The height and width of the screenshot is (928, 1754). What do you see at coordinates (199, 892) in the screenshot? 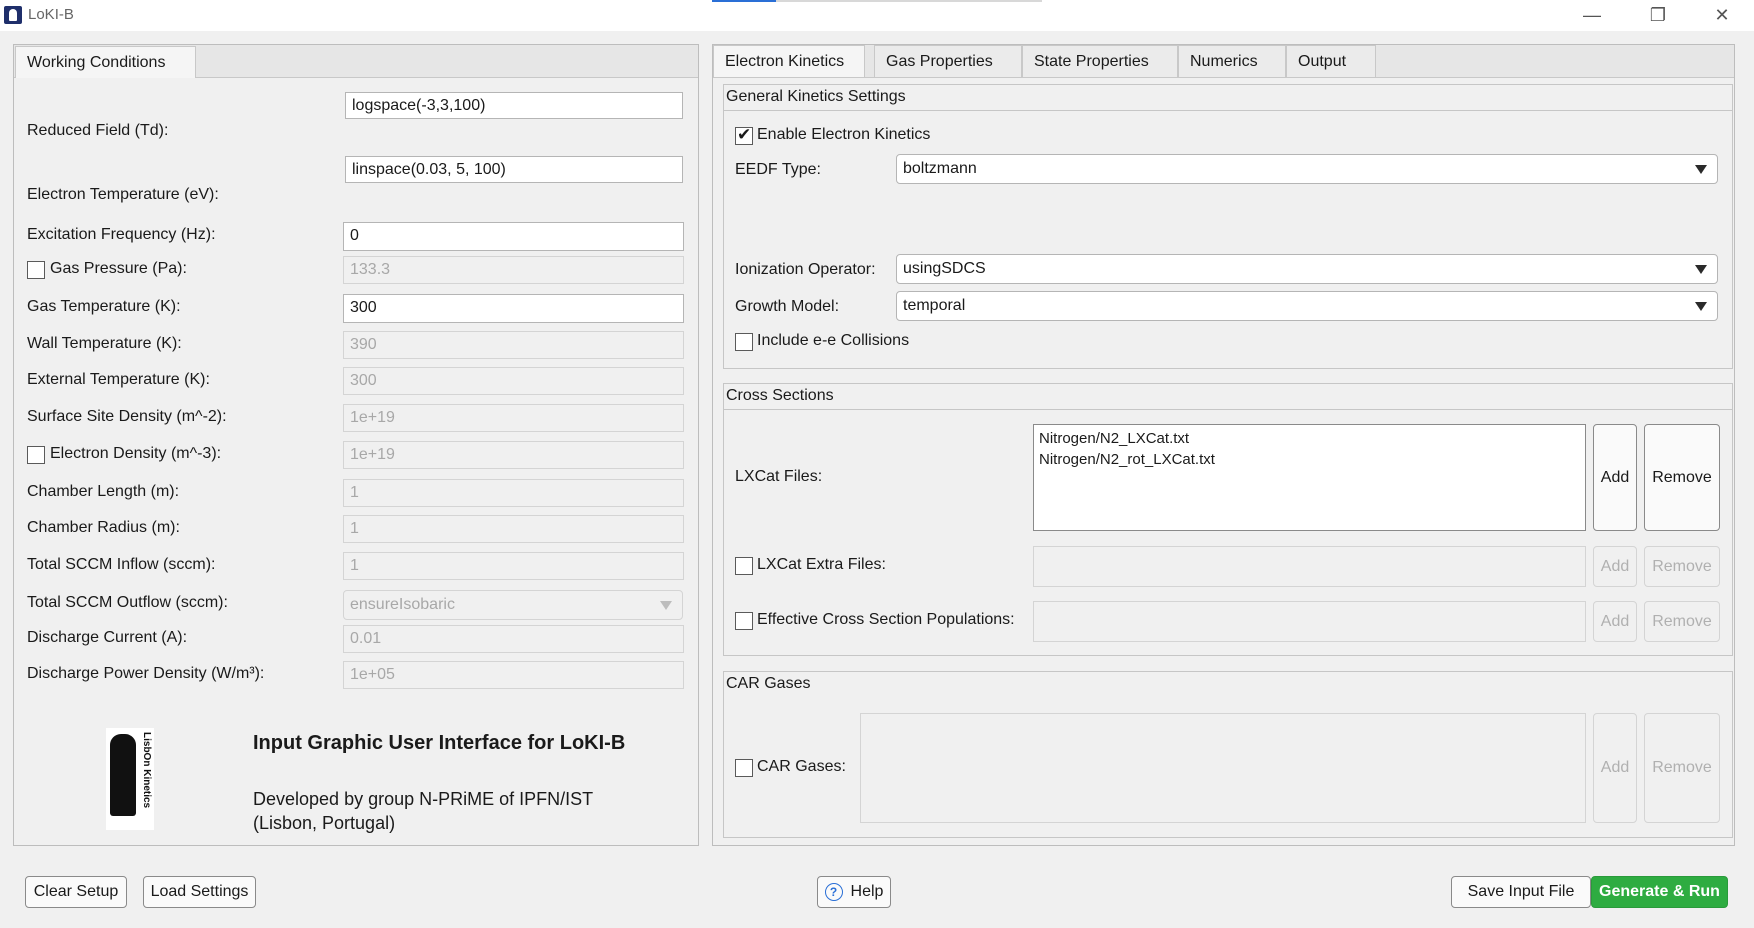
I see `load-settings-button: Load Settings` at bounding box center [199, 892].